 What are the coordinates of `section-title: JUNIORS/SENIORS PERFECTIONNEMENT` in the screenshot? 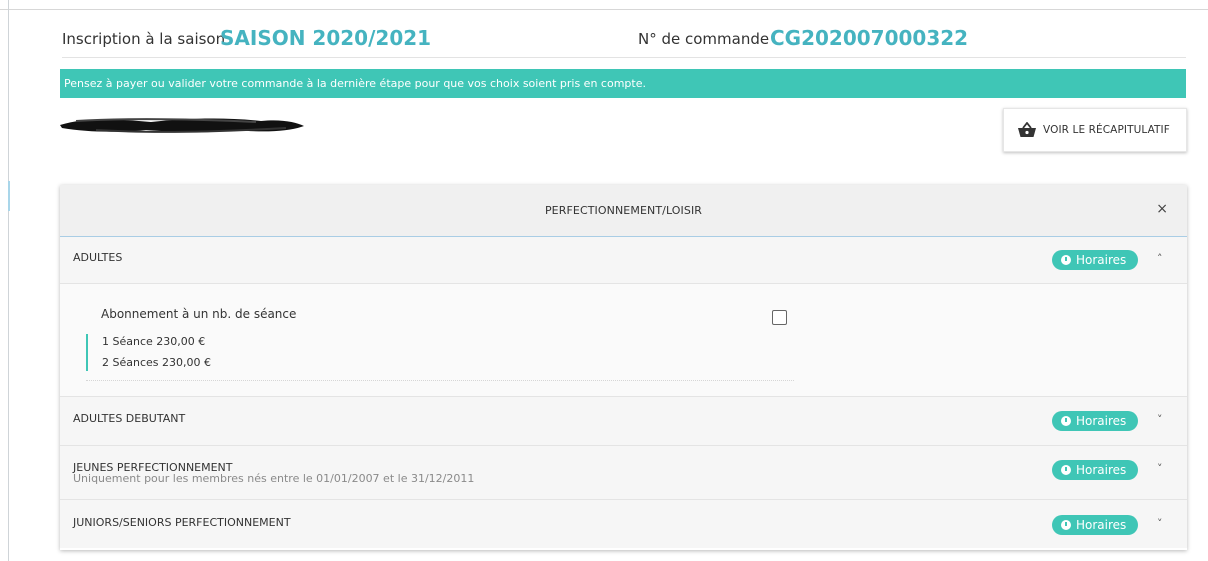 It's located at (182, 522).